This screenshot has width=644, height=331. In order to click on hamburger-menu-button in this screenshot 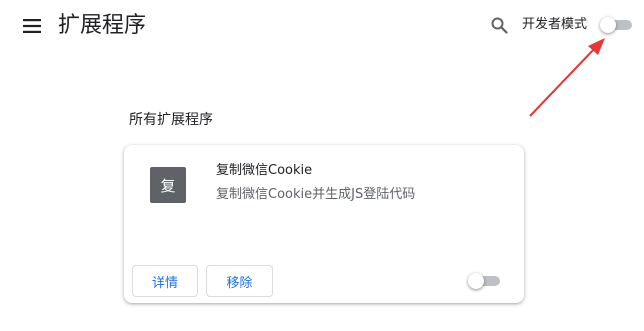, I will do `click(32, 26)`.